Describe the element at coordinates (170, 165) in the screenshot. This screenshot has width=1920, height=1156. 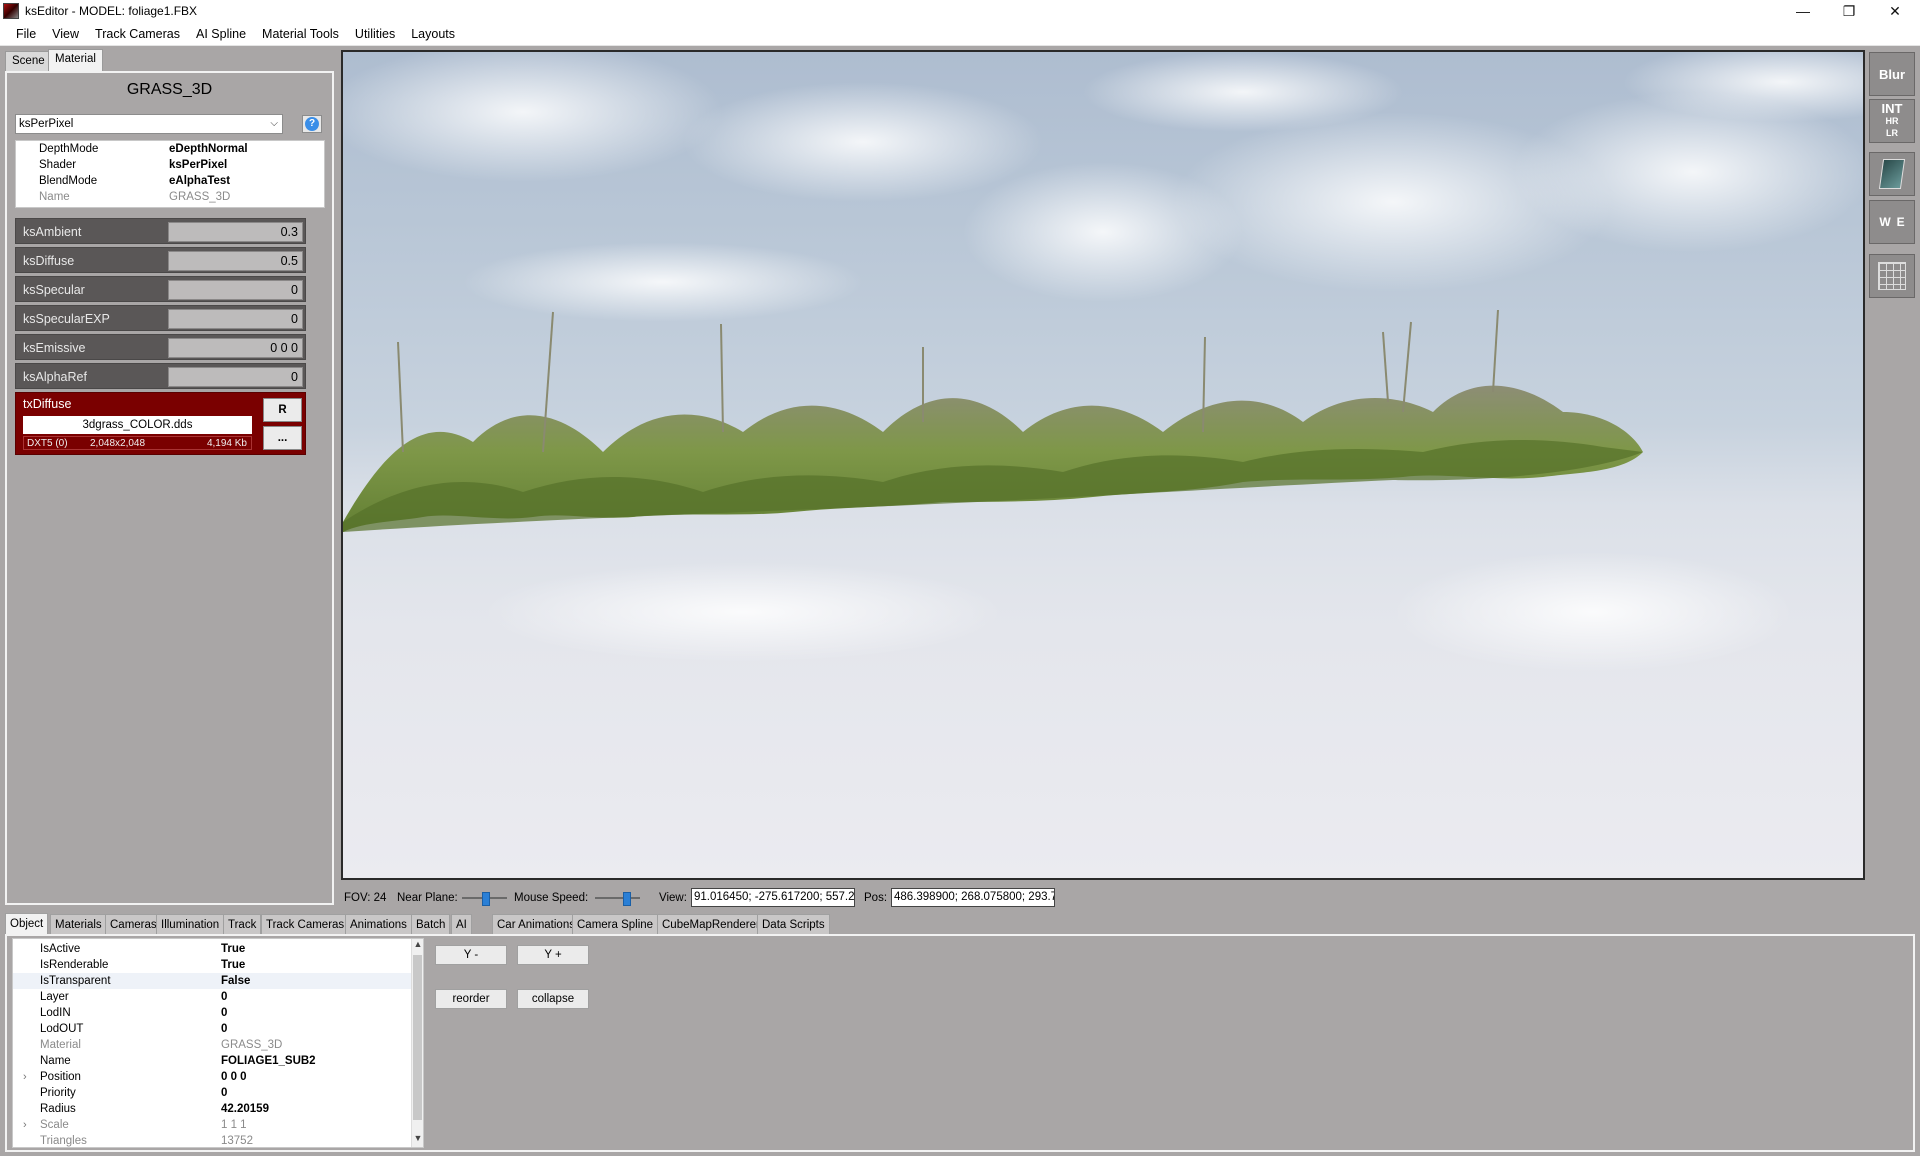
I see `prop-row-shader: Shader ksPerPixel` at that location.